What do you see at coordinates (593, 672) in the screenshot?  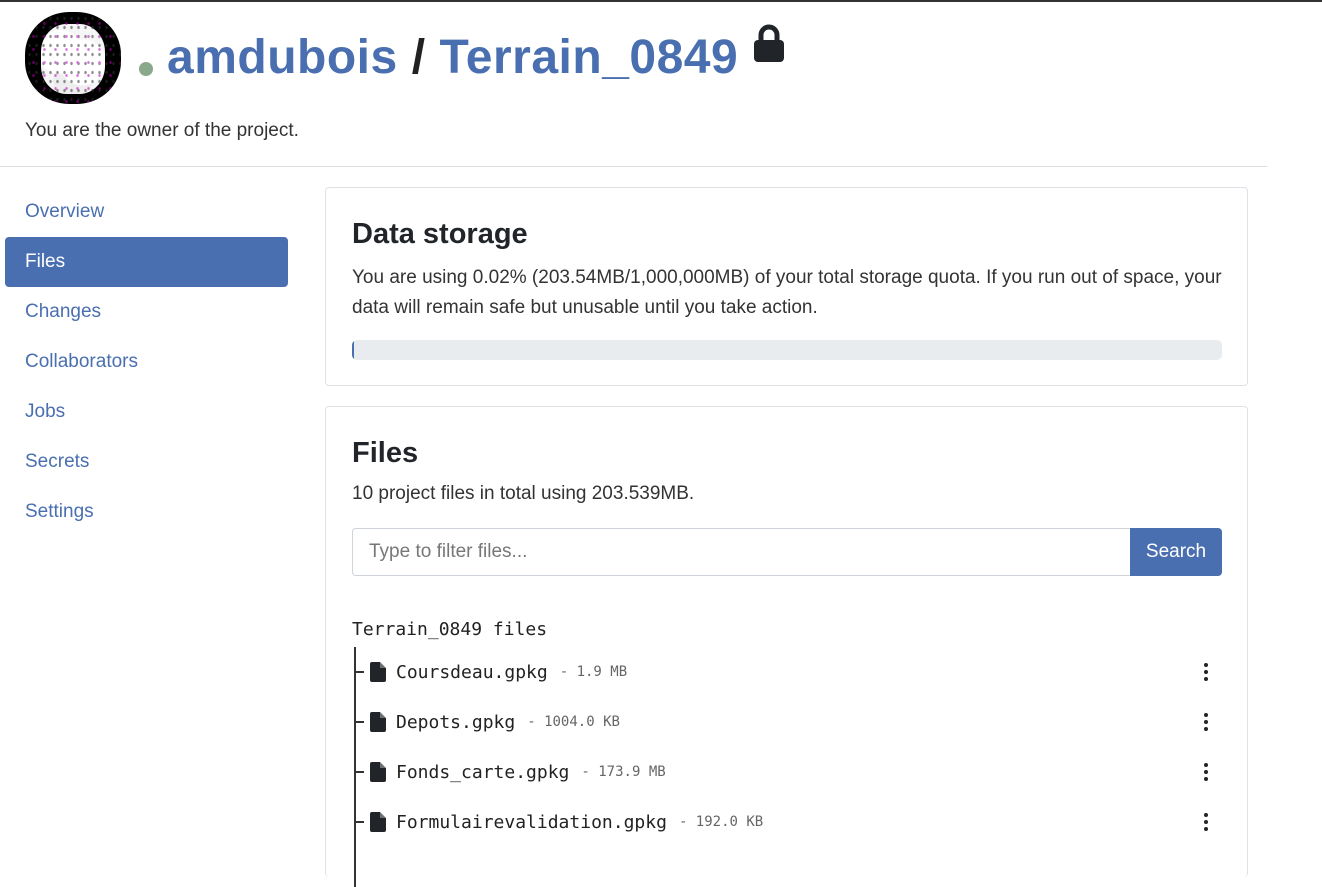 I see `file-size: - 1.9 MB` at bounding box center [593, 672].